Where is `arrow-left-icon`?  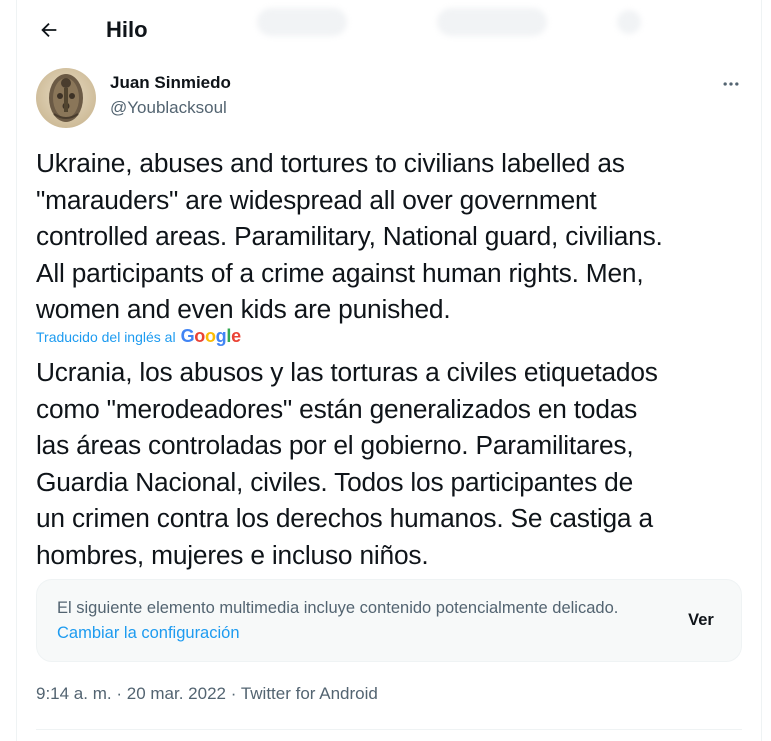 arrow-left-icon is located at coordinates (49, 30).